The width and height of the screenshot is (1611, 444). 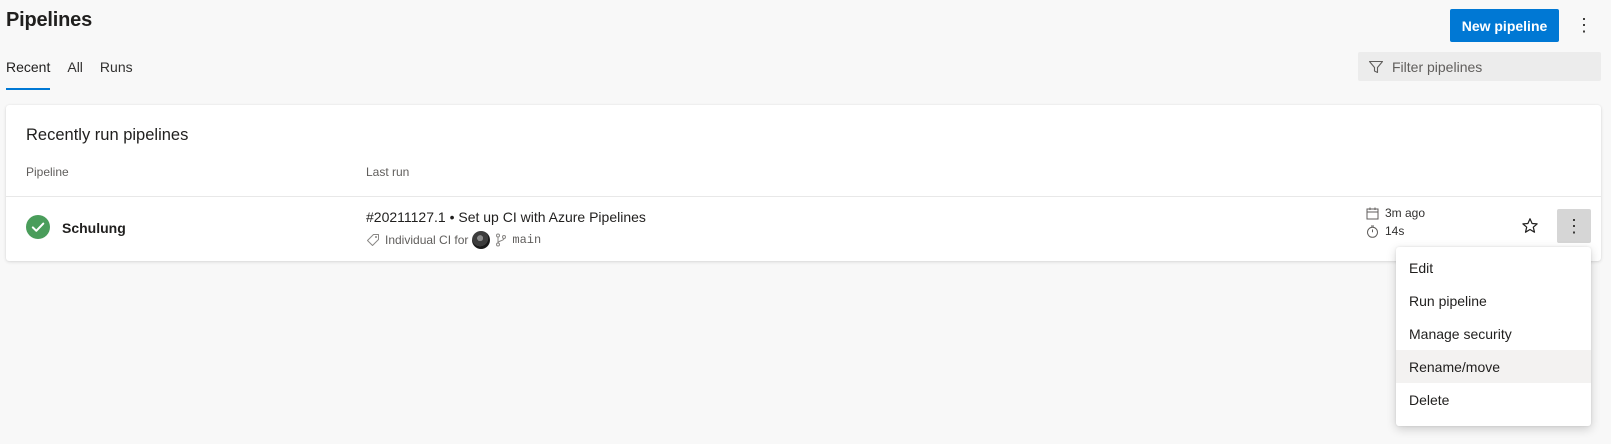 What do you see at coordinates (1395, 231) in the screenshot?
I see `duration-text: 14s` at bounding box center [1395, 231].